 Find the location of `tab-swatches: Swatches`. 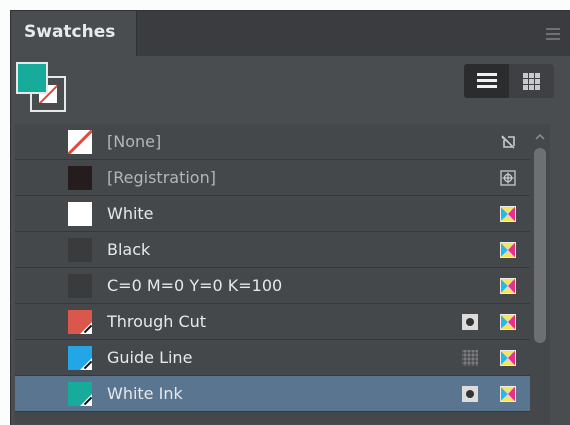

tab-swatches: Swatches is located at coordinates (74, 33).